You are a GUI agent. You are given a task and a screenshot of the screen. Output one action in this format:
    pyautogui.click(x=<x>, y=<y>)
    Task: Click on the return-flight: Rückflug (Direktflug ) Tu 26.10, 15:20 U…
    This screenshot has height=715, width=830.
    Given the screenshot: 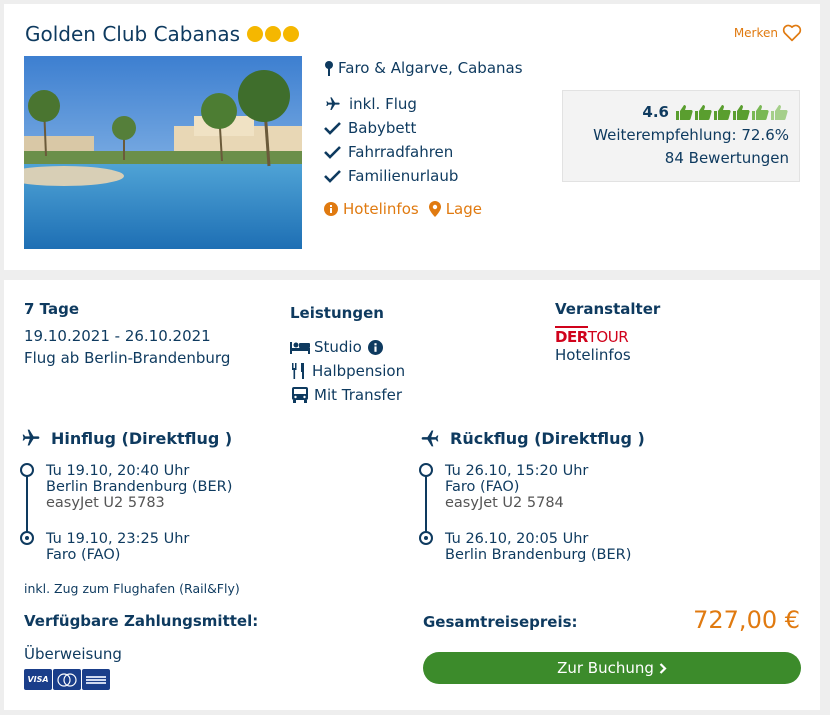 What is the action you would take?
    pyautogui.click(x=584, y=498)
    